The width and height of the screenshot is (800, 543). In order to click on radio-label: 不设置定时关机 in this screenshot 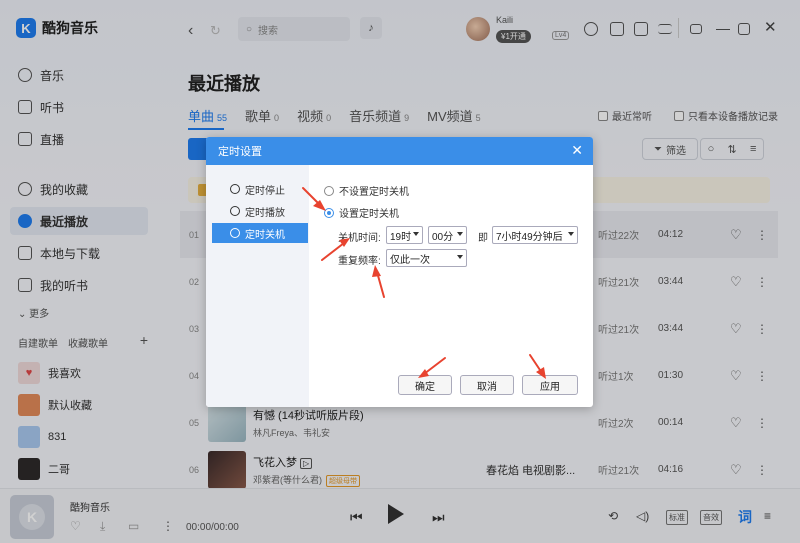, I will do `click(374, 192)`.